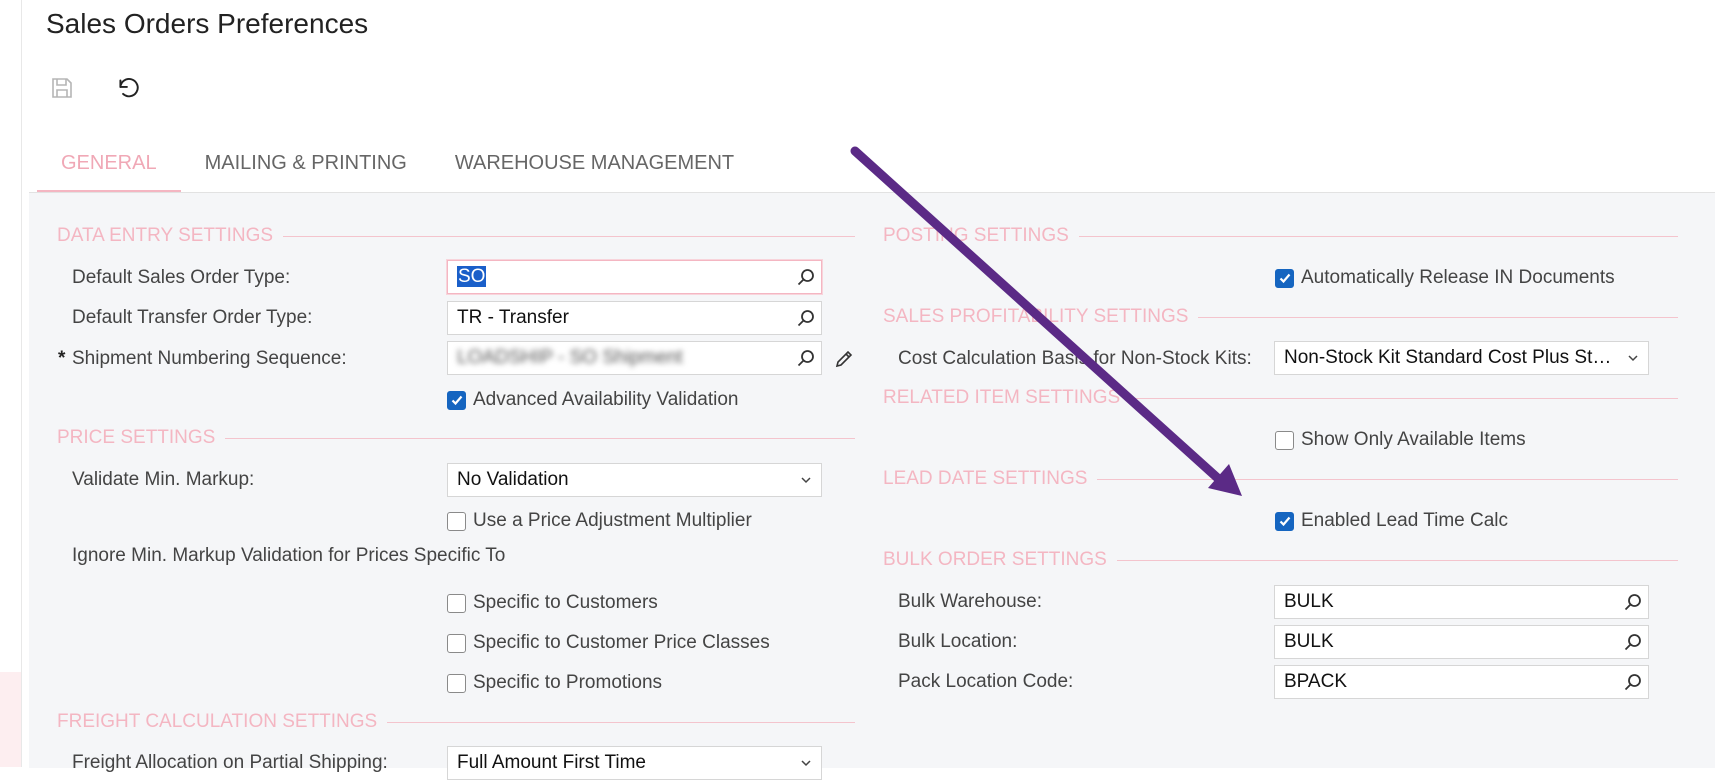  I want to click on data-entry-settings-title: DATA ENTRY SETTINGS, so click(165, 235).